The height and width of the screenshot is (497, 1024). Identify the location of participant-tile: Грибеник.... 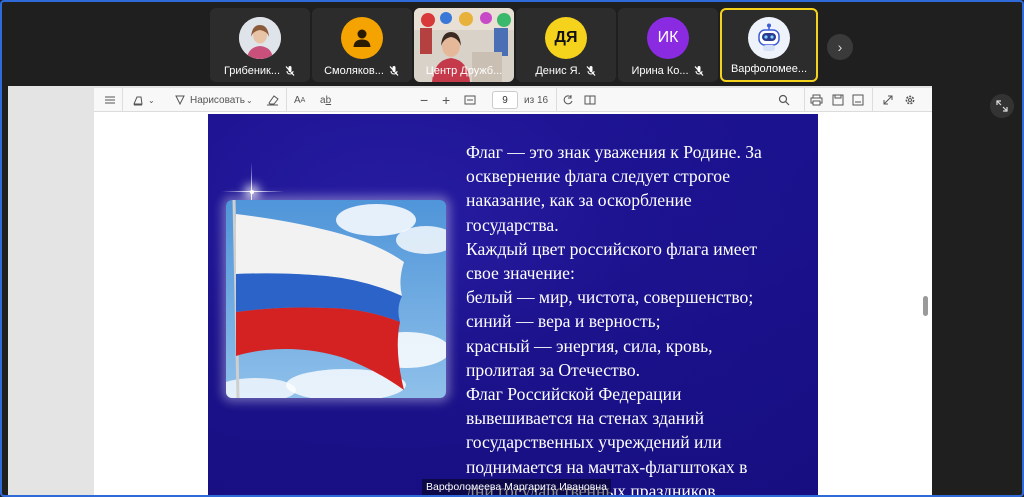
(260, 45).